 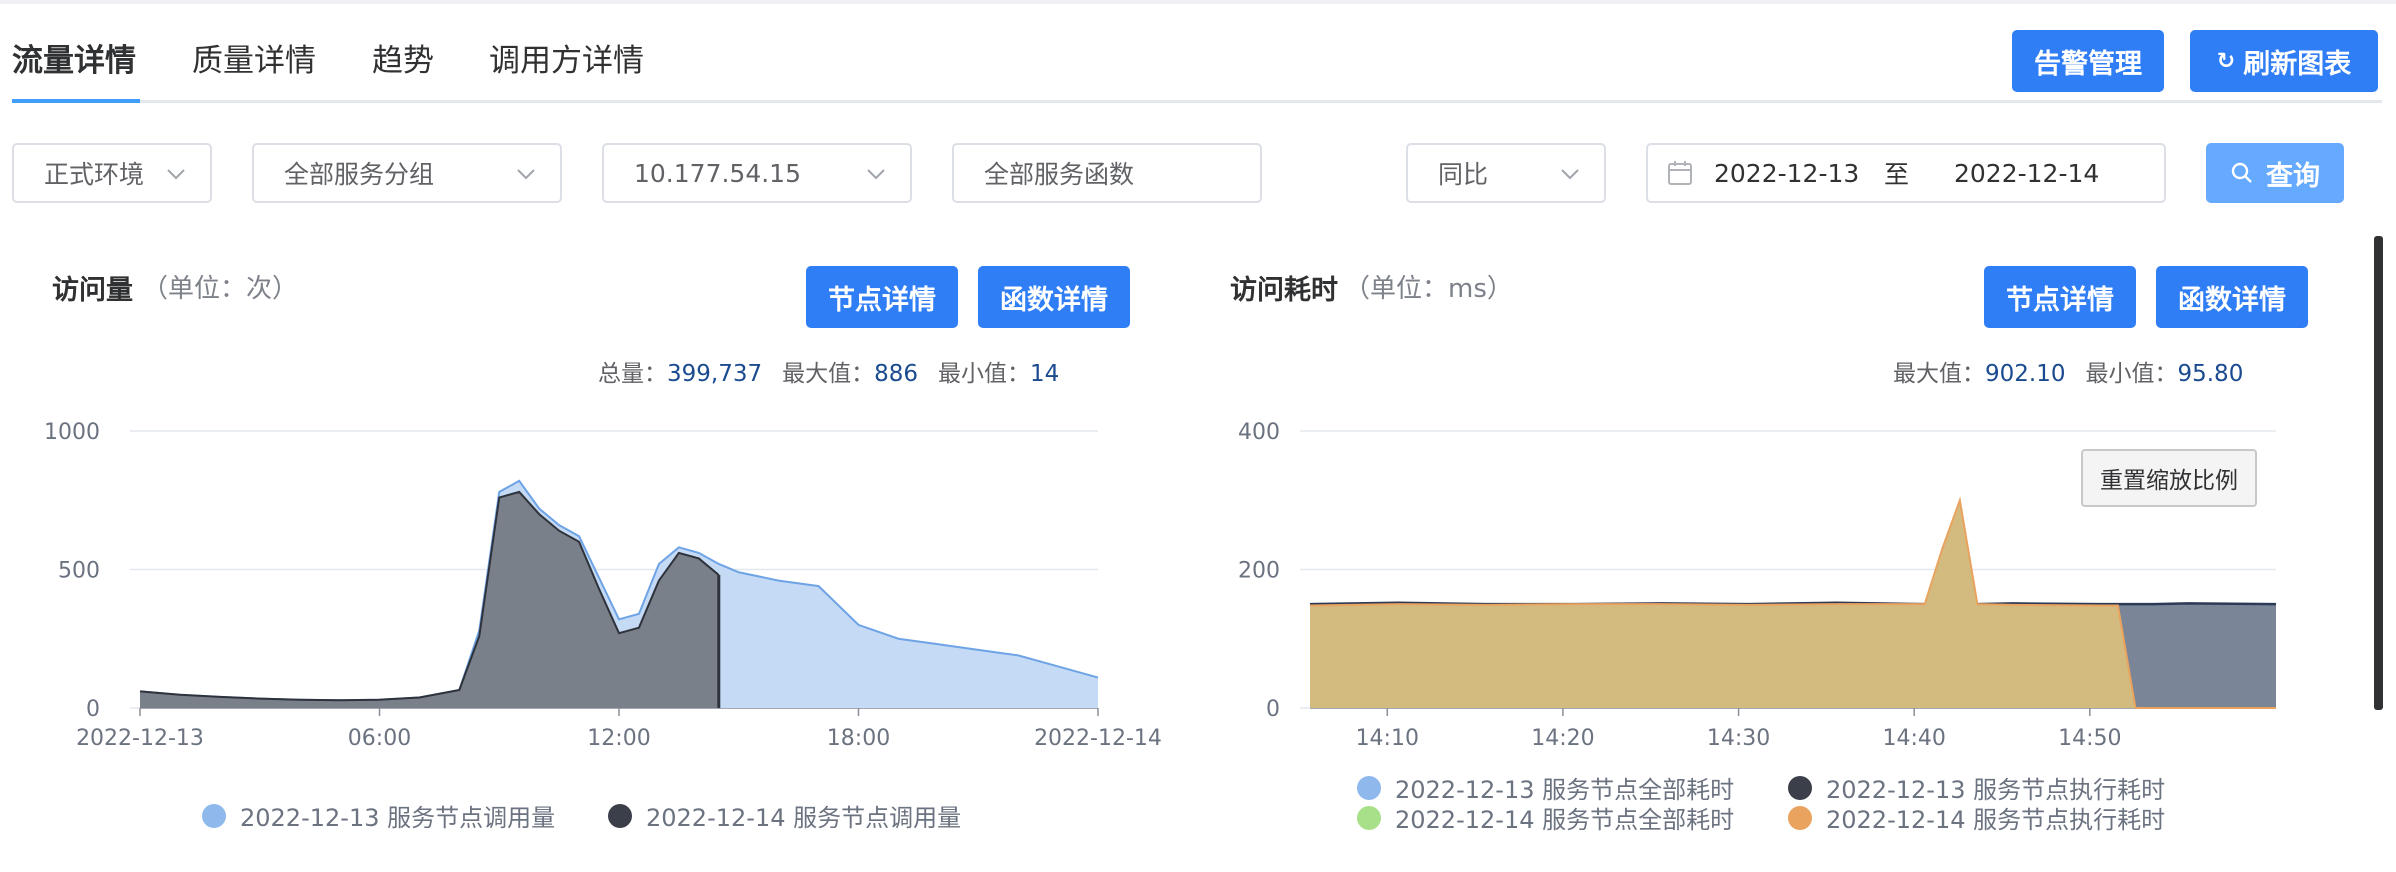 I want to click on x-tick-label: 14:10, so click(x=1387, y=738).